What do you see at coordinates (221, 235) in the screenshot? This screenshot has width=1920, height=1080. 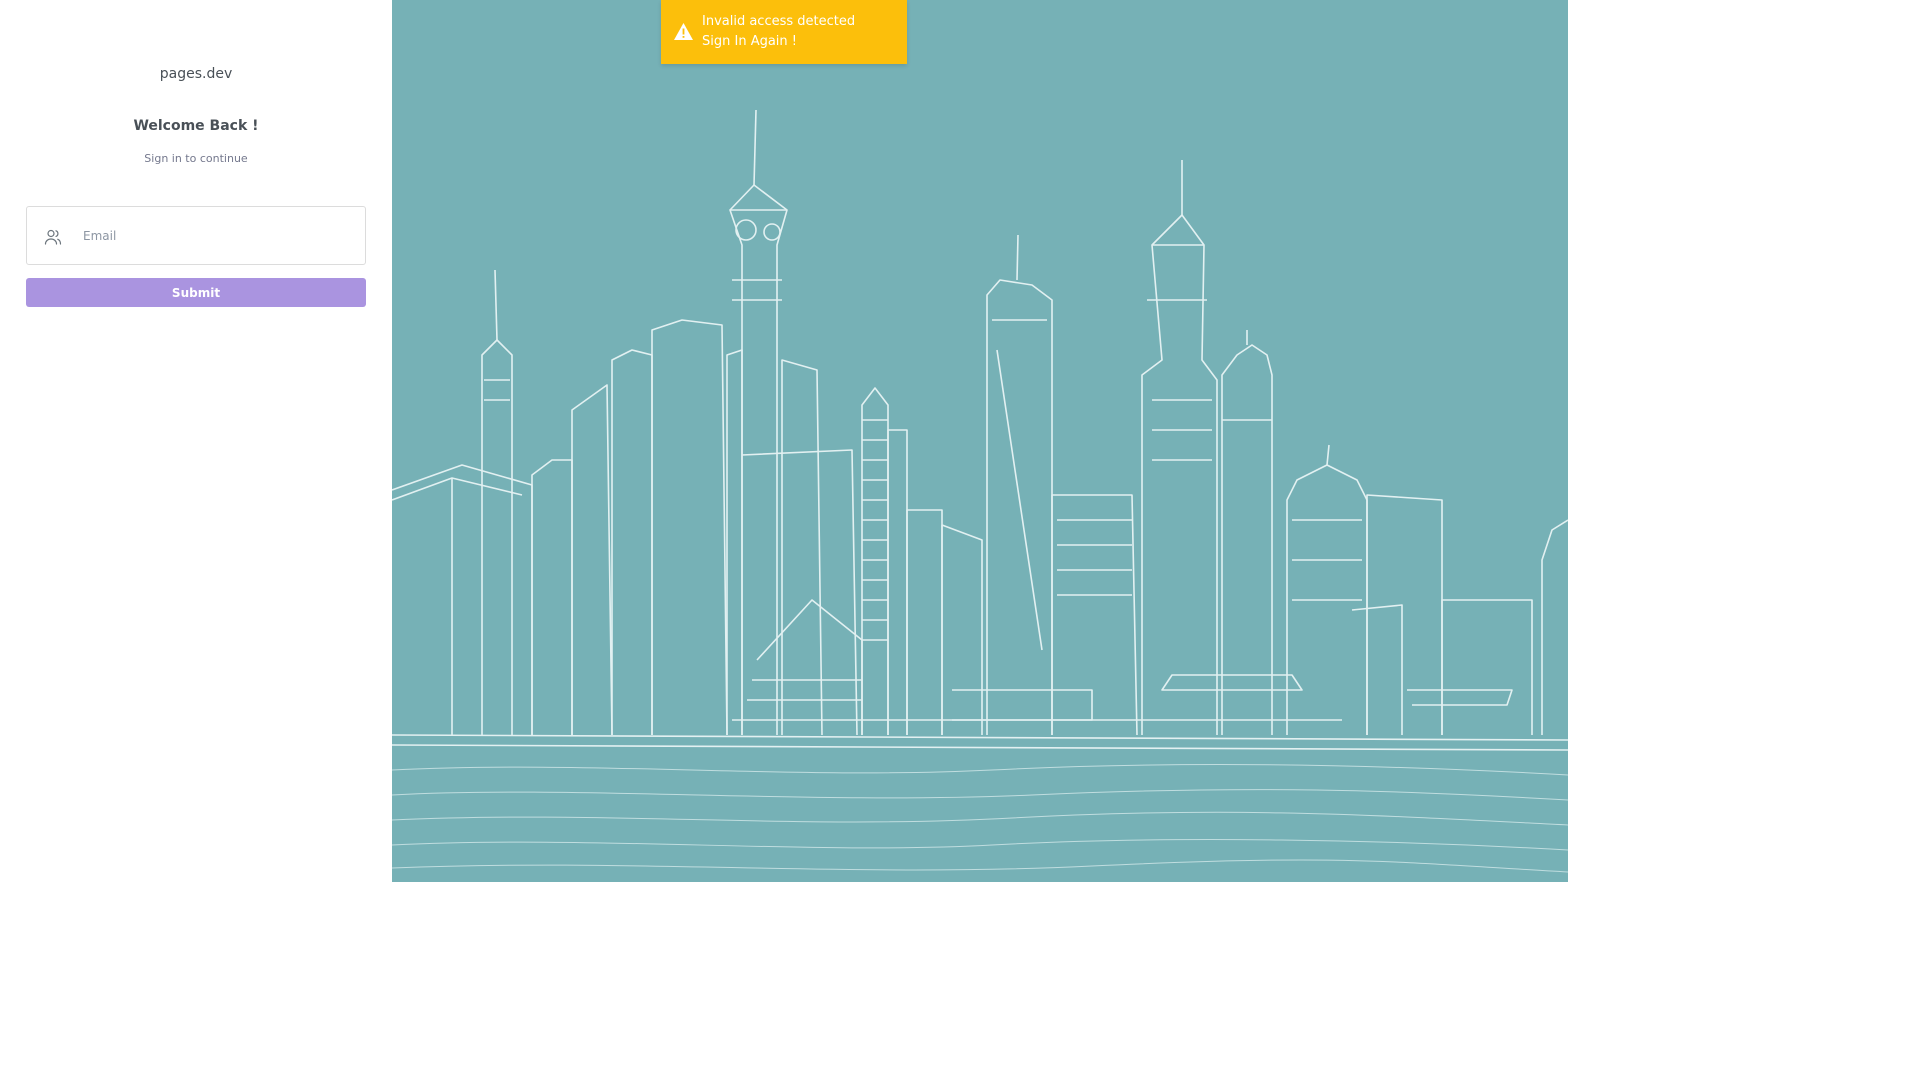 I see `email-field` at bounding box center [221, 235].